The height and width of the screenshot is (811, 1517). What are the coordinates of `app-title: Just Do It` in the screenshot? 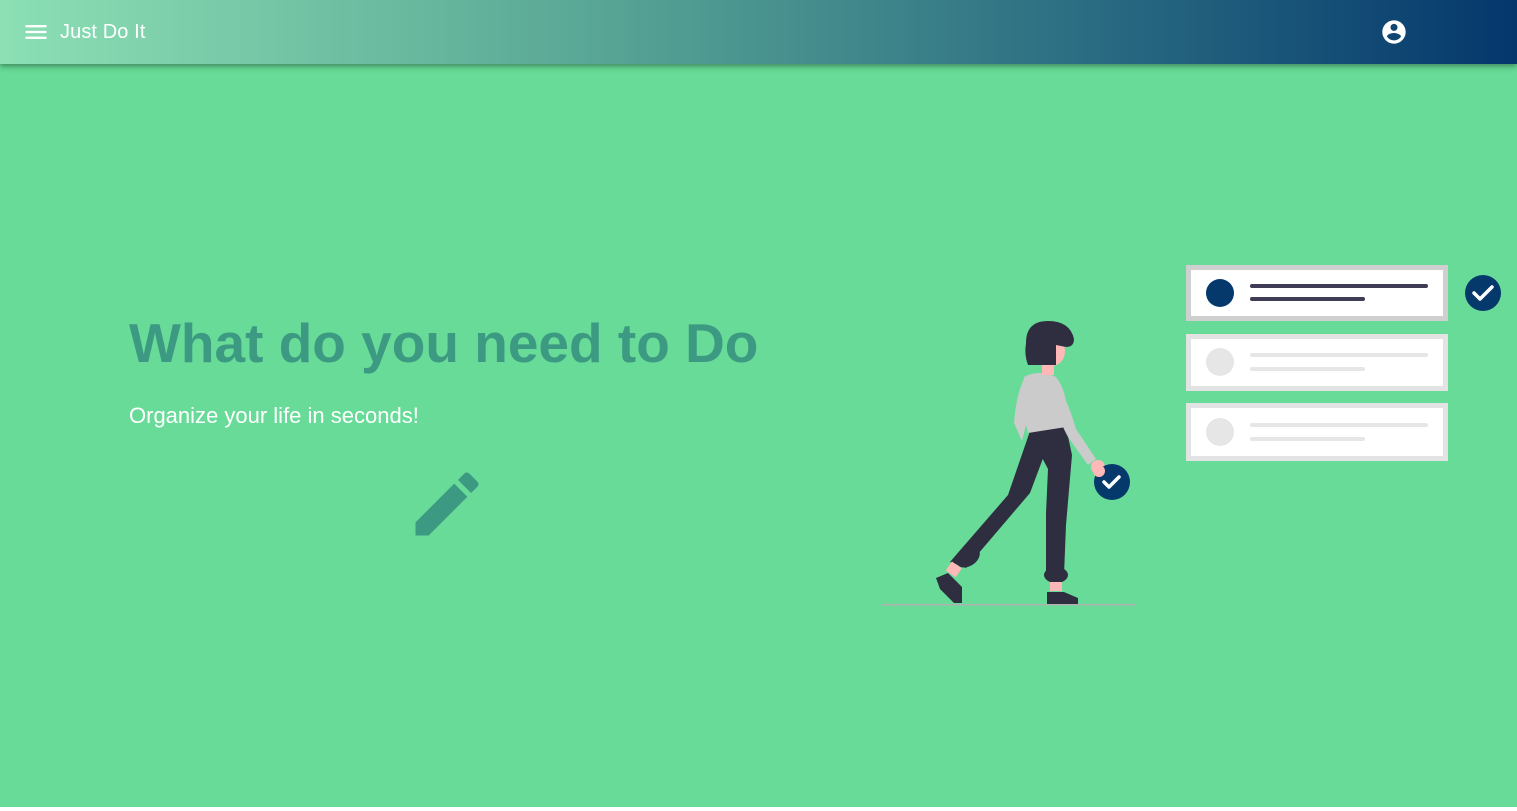 It's located at (103, 32).